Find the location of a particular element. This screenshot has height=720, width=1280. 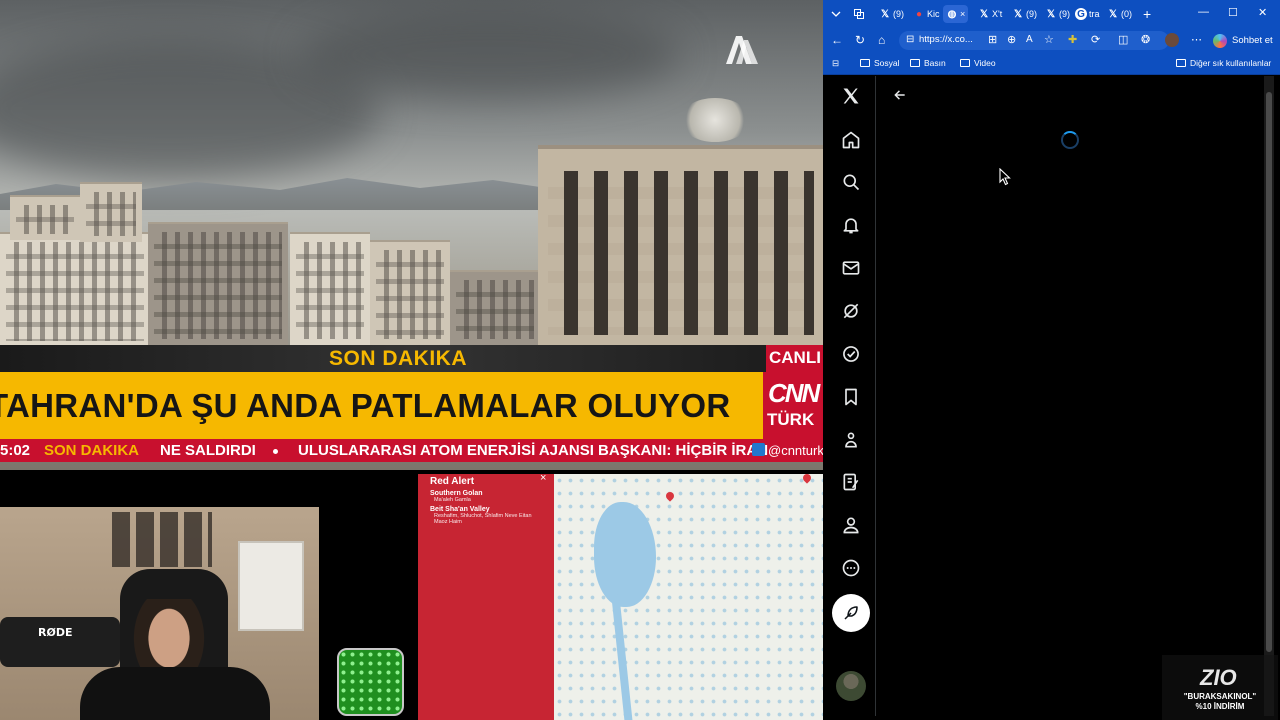

account-avatar is located at coordinates (851, 686).